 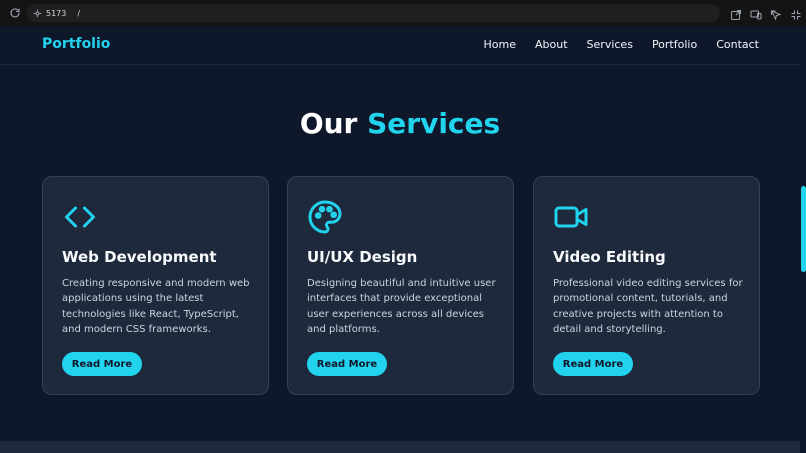 What do you see at coordinates (373, 13) in the screenshot?
I see `address-bar: 5173 /` at bounding box center [373, 13].